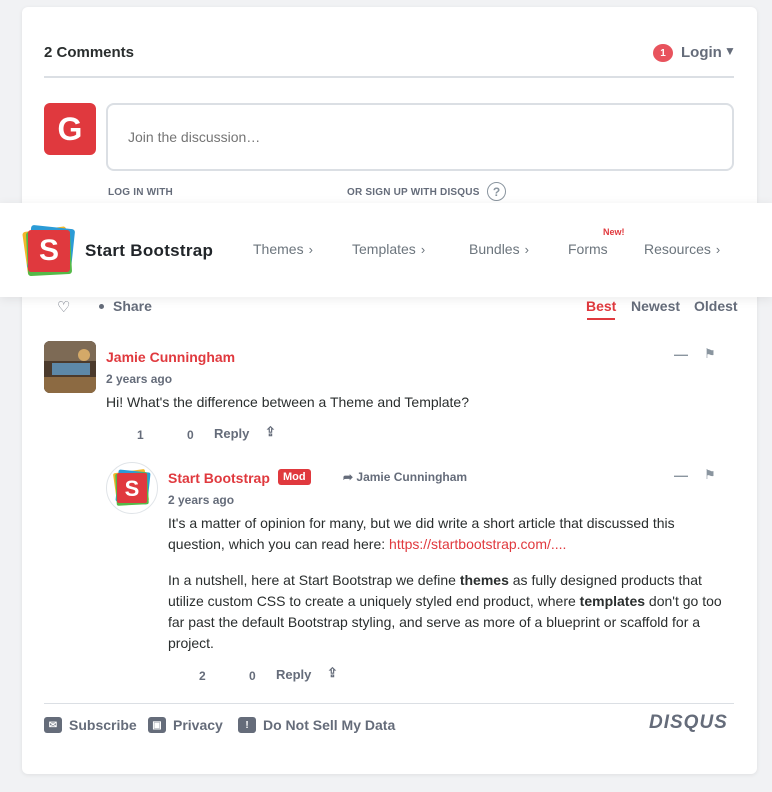 Image resolution: width=772 pixels, height=792 pixels. What do you see at coordinates (614, 232) in the screenshot?
I see `new-badge: New!` at bounding box center [614, 232].